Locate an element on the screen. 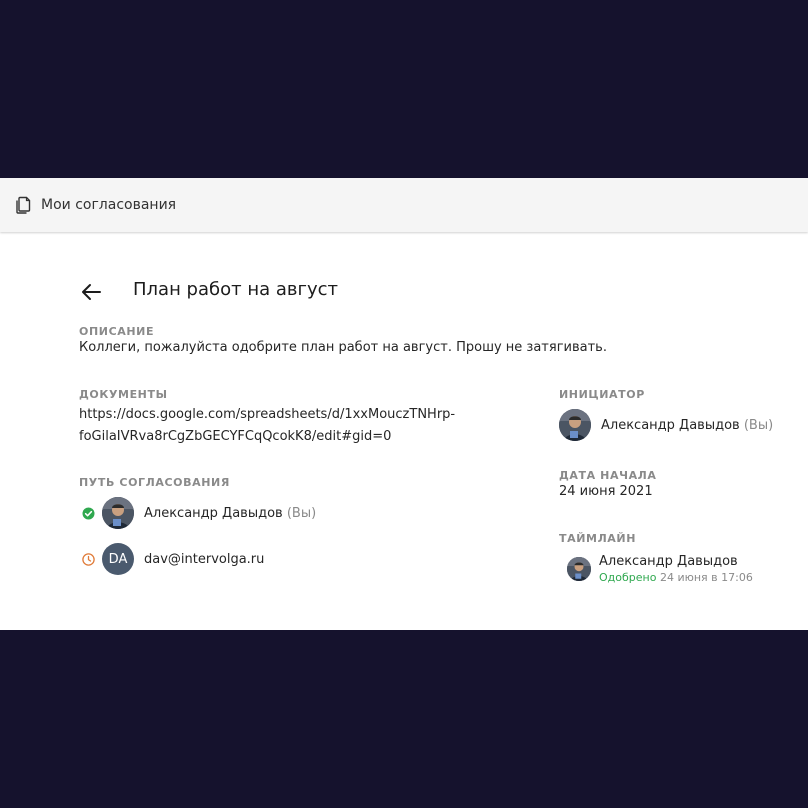 The height and width of the screenshot is (808, 808). route-step: DA dav@intervolga.ru is located at coordinates (197, 559).